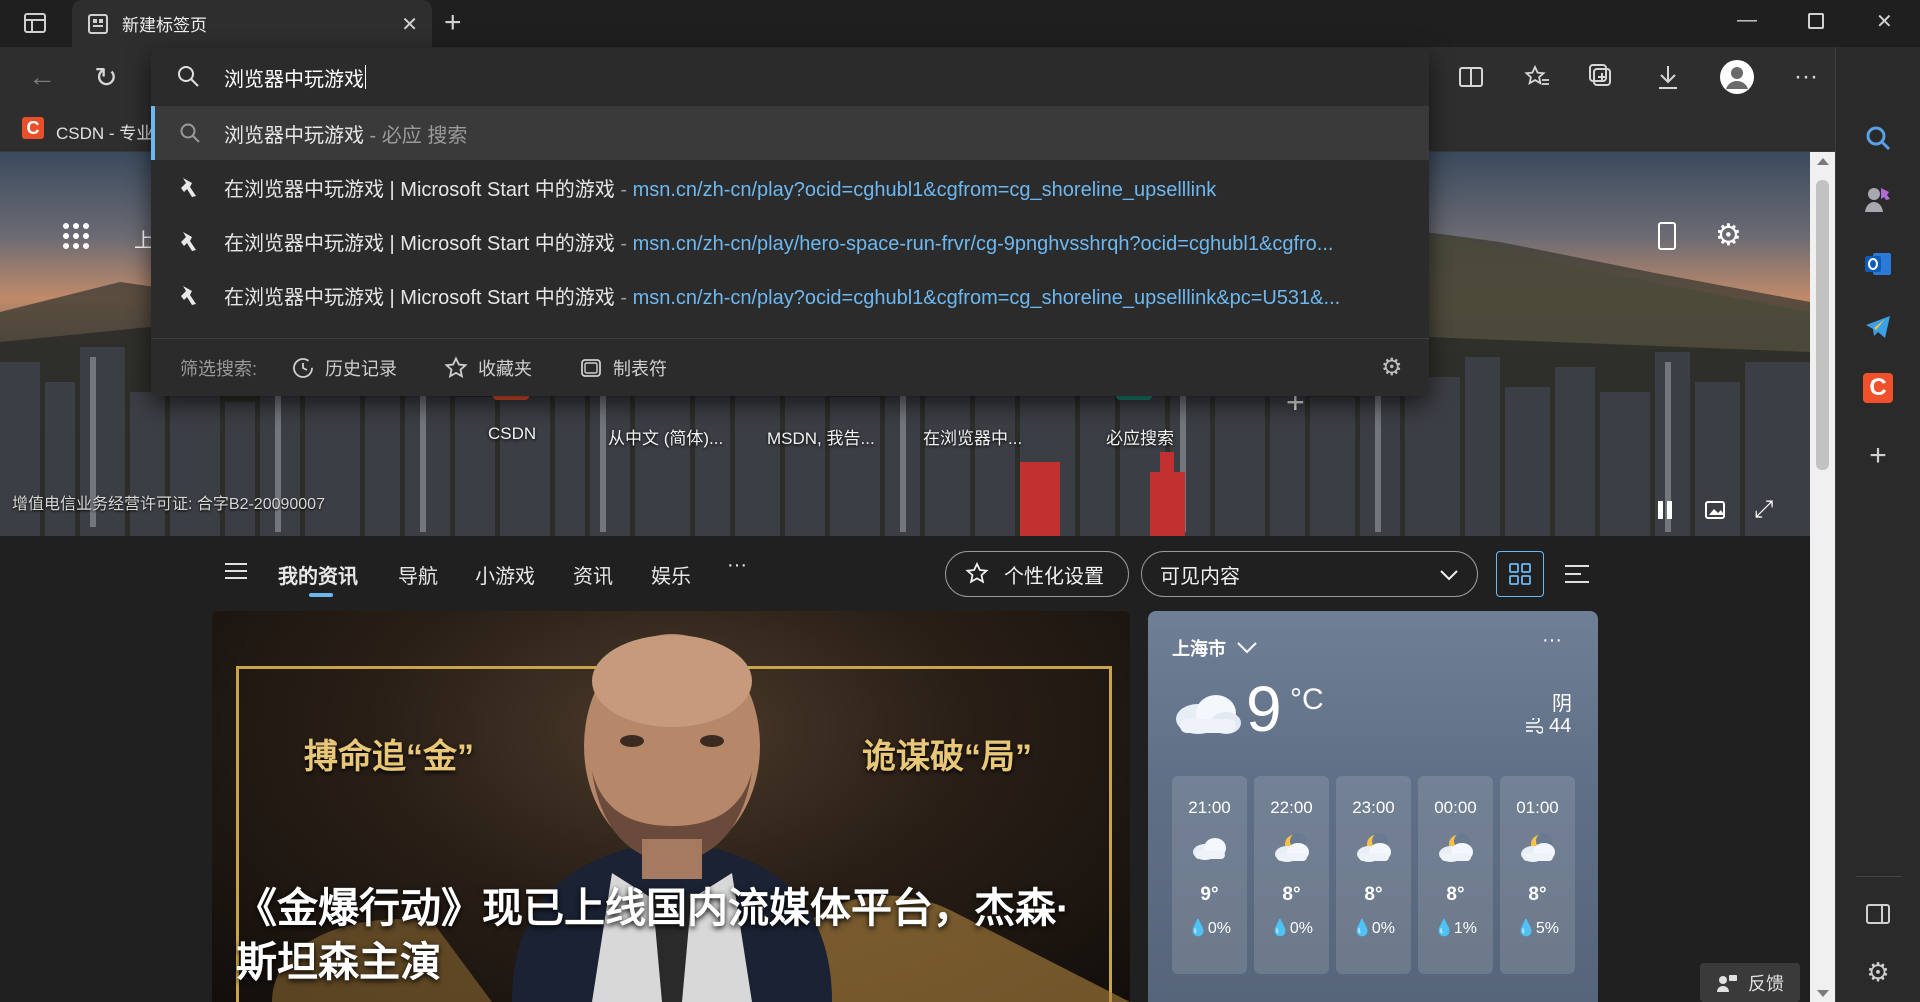 The height and width of the screenshot is (1002, 1920). I want to click on tabs-icon, so click(591, 368).